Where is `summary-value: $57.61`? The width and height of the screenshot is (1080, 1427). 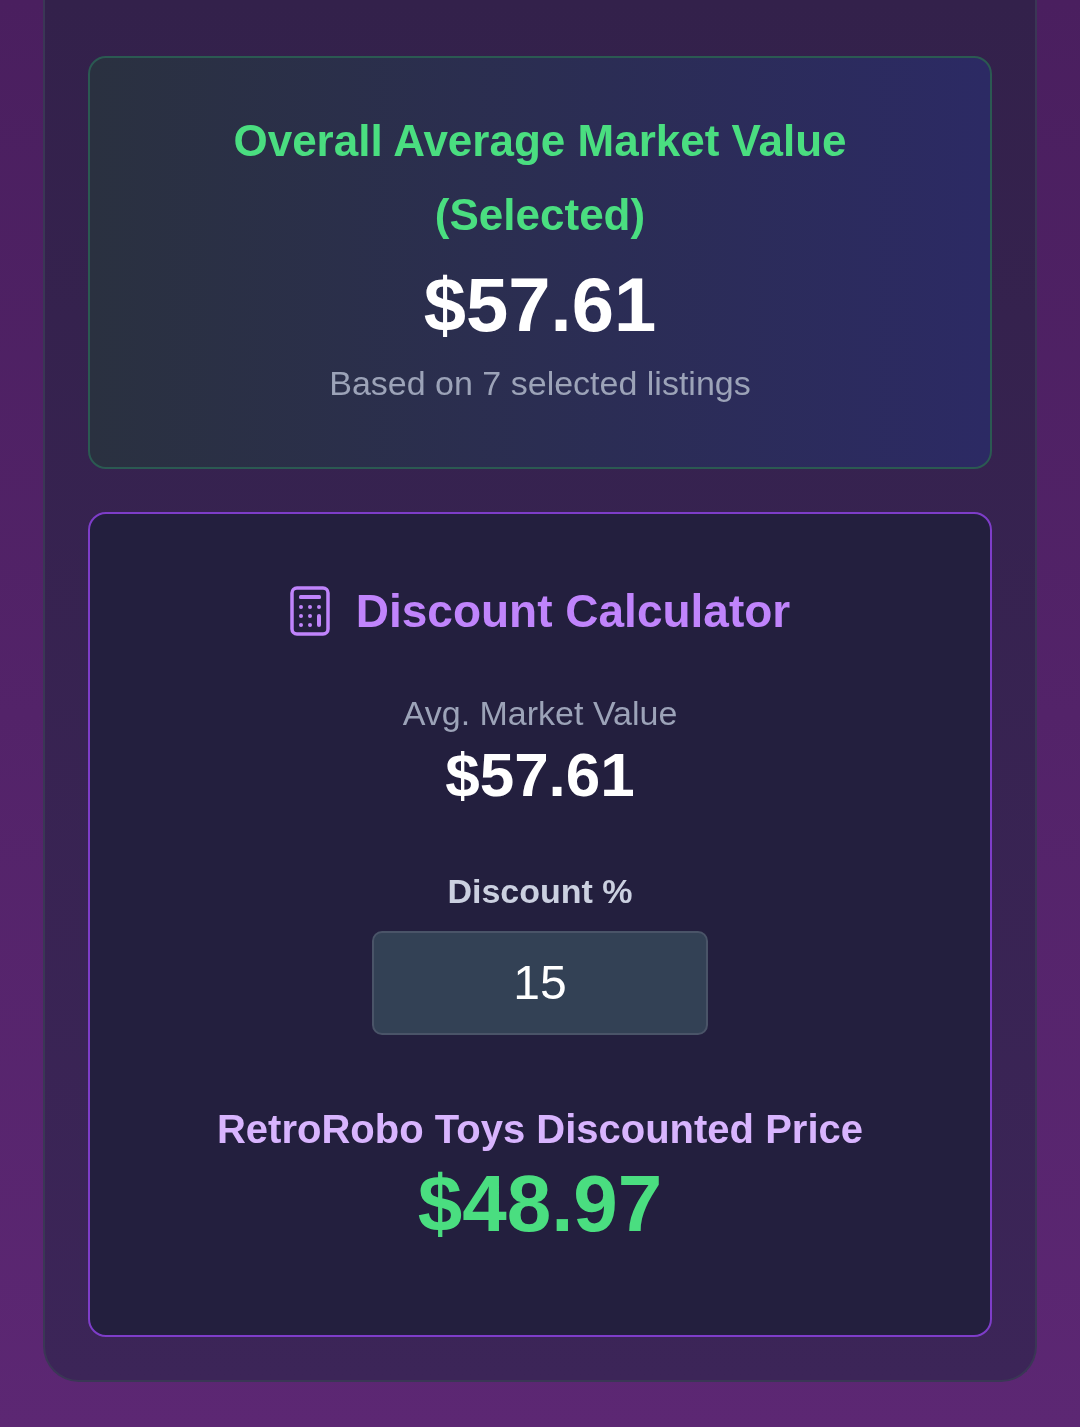 summary-value: $57.61 is located at coordinates (540, 305).